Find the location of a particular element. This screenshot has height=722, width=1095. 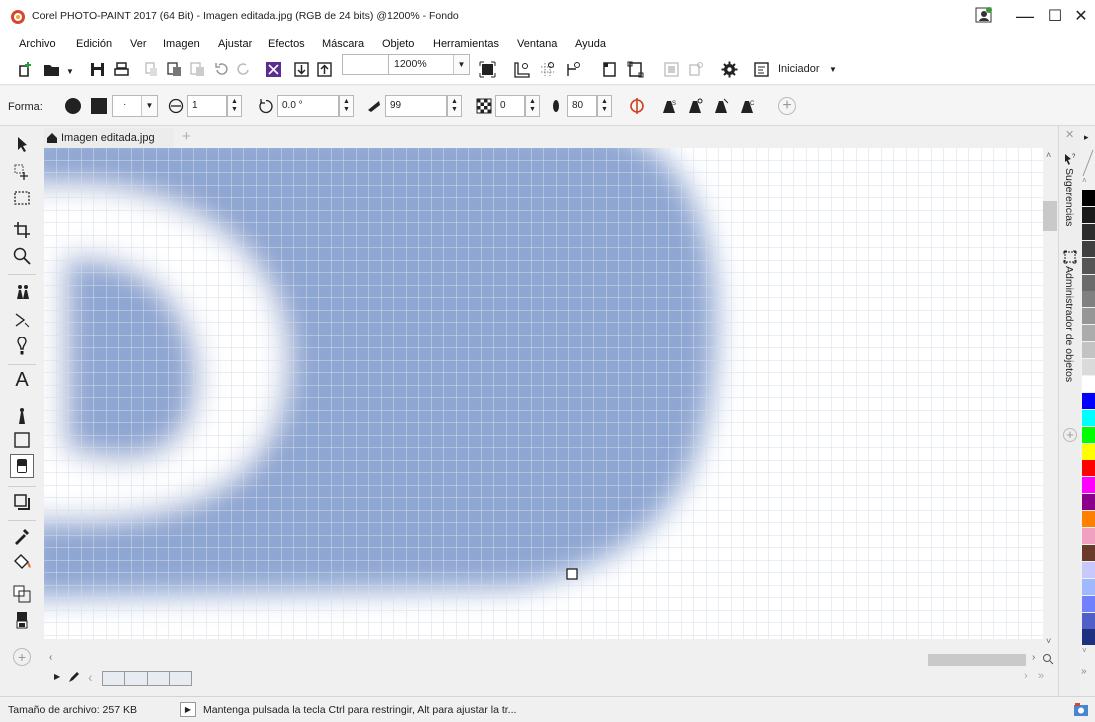

nib-size-spinner: ▲ ▼ is located at coordinates (234, 106).